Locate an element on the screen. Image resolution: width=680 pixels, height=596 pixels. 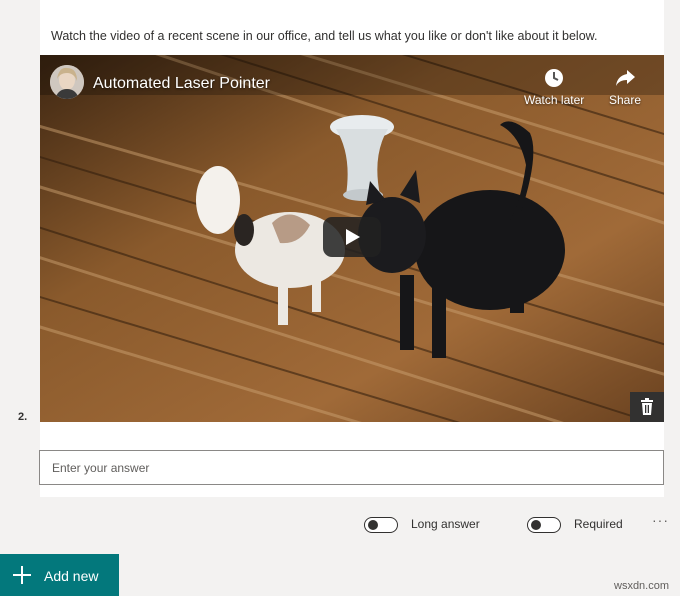
add-new-label: Add new is located at coordinates (71, 576).